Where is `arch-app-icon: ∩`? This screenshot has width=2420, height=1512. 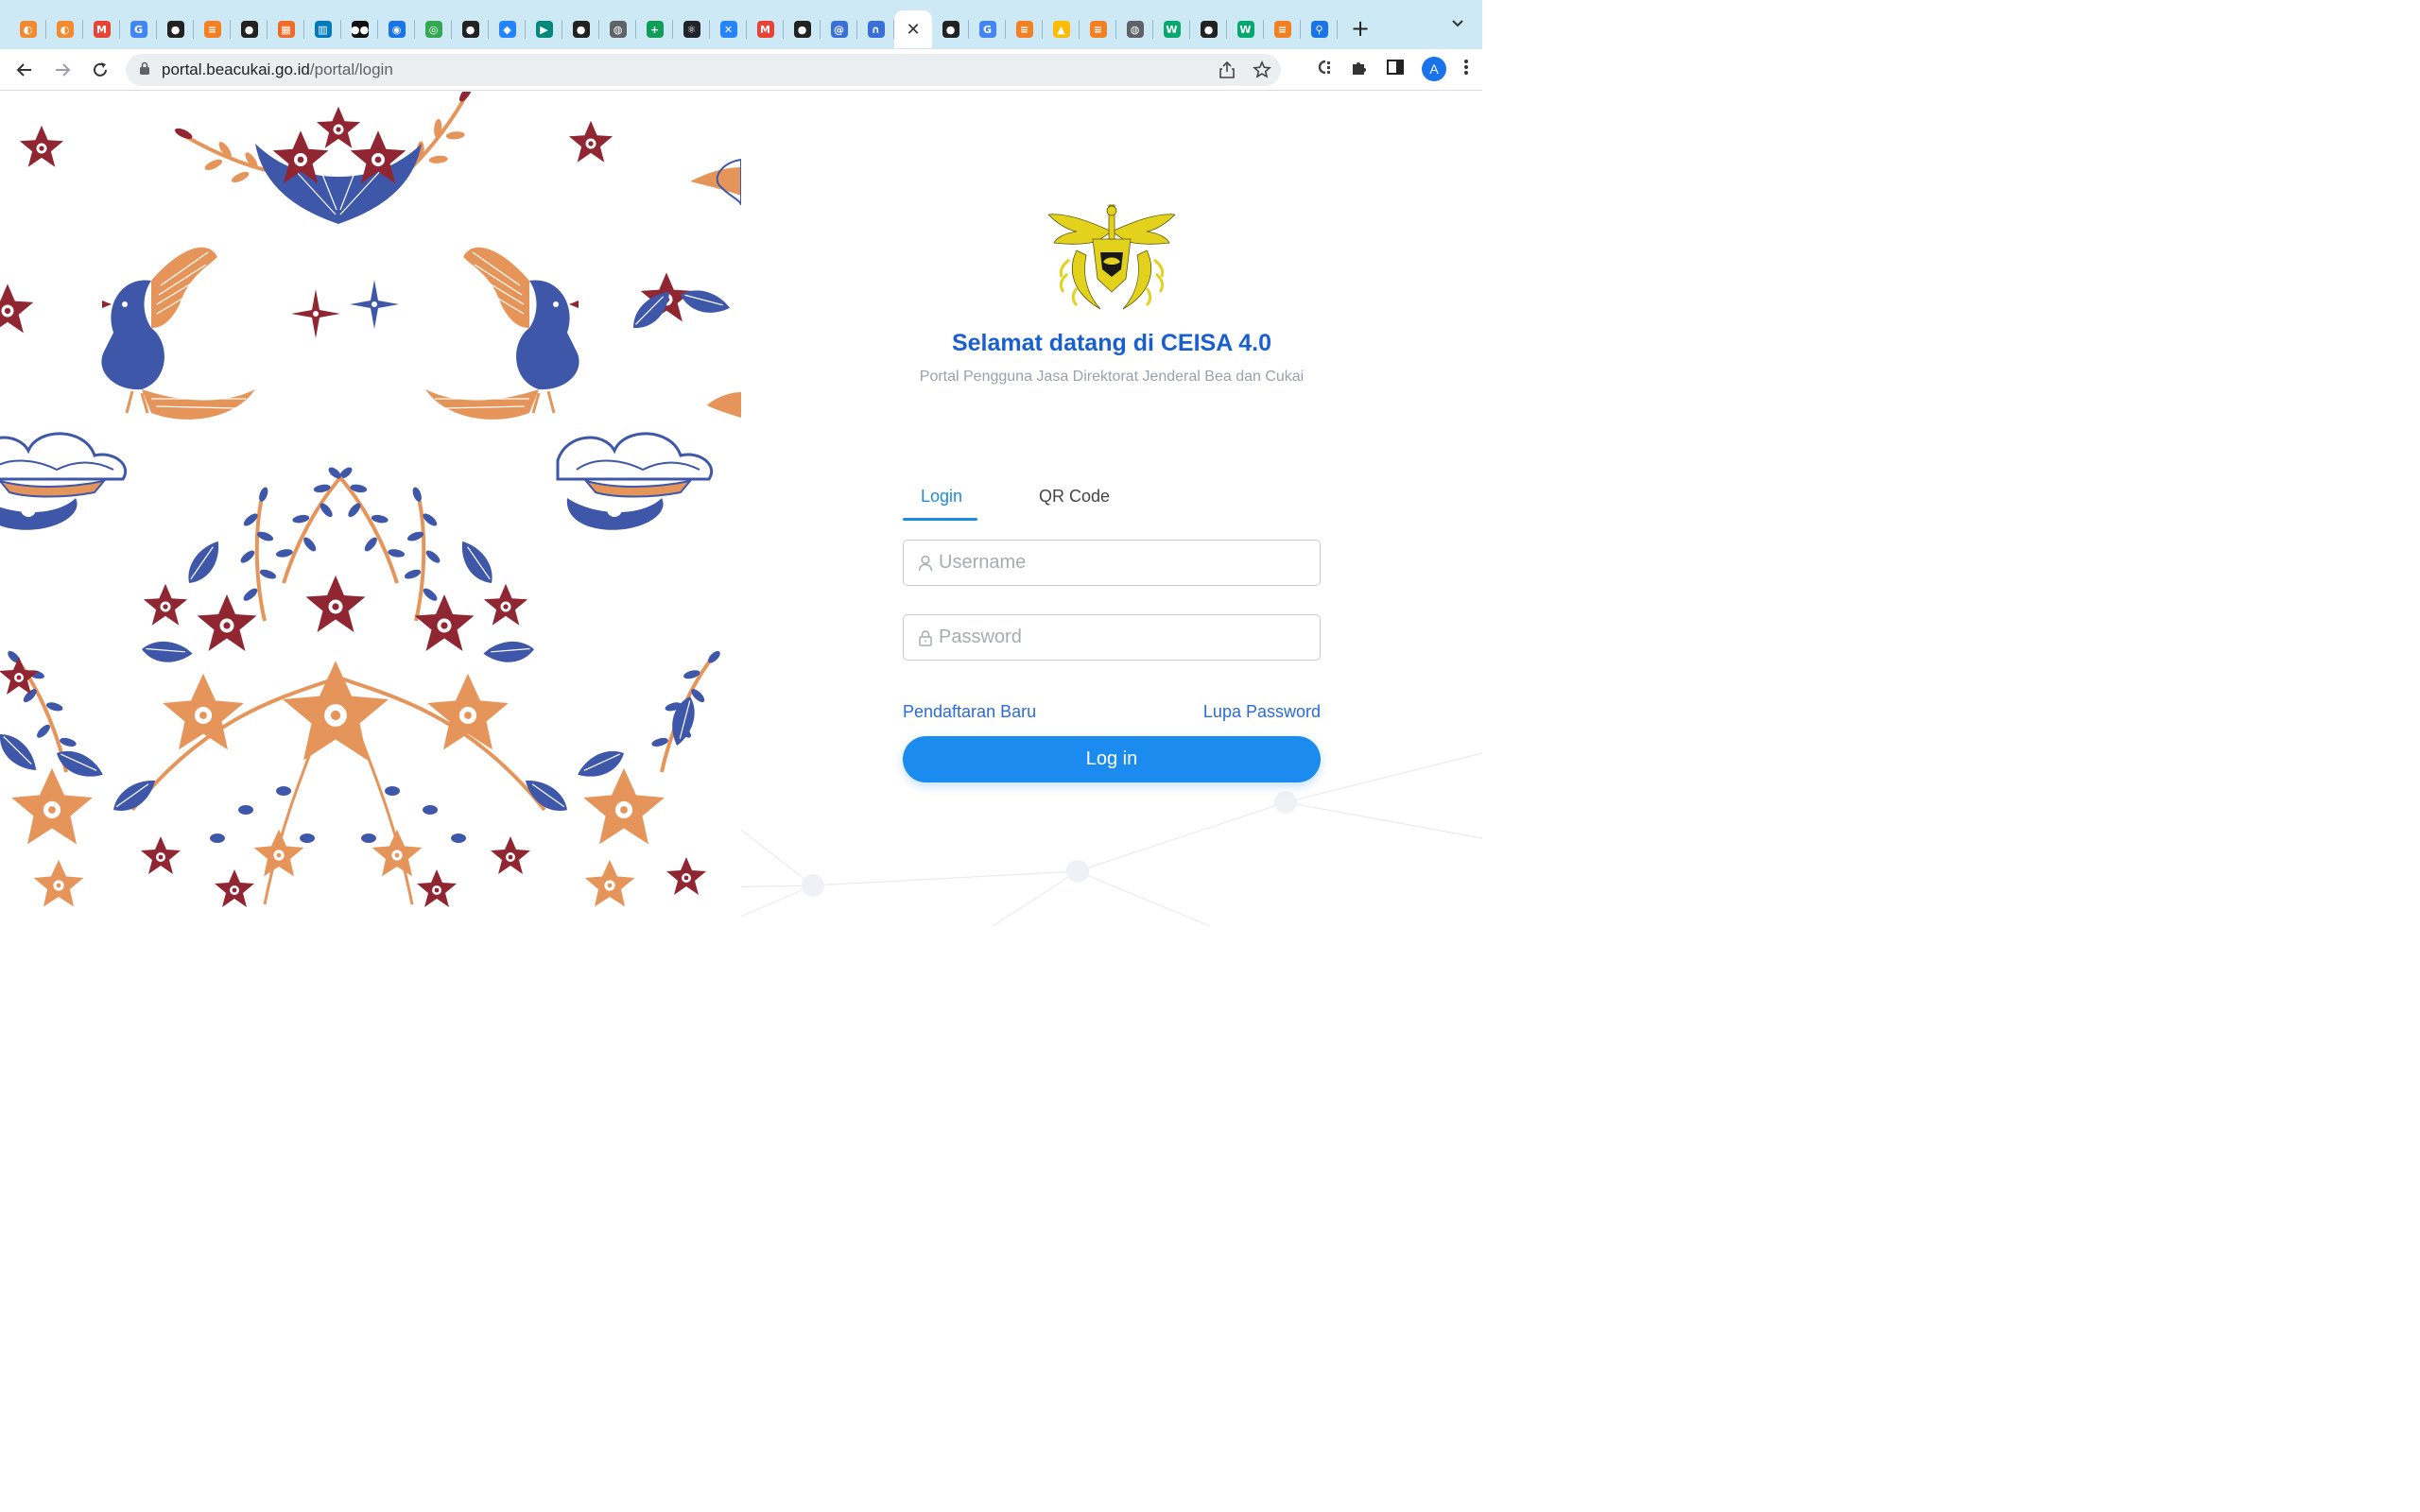
arch-app-icon: ∩ is located at coordinates (876, 29).